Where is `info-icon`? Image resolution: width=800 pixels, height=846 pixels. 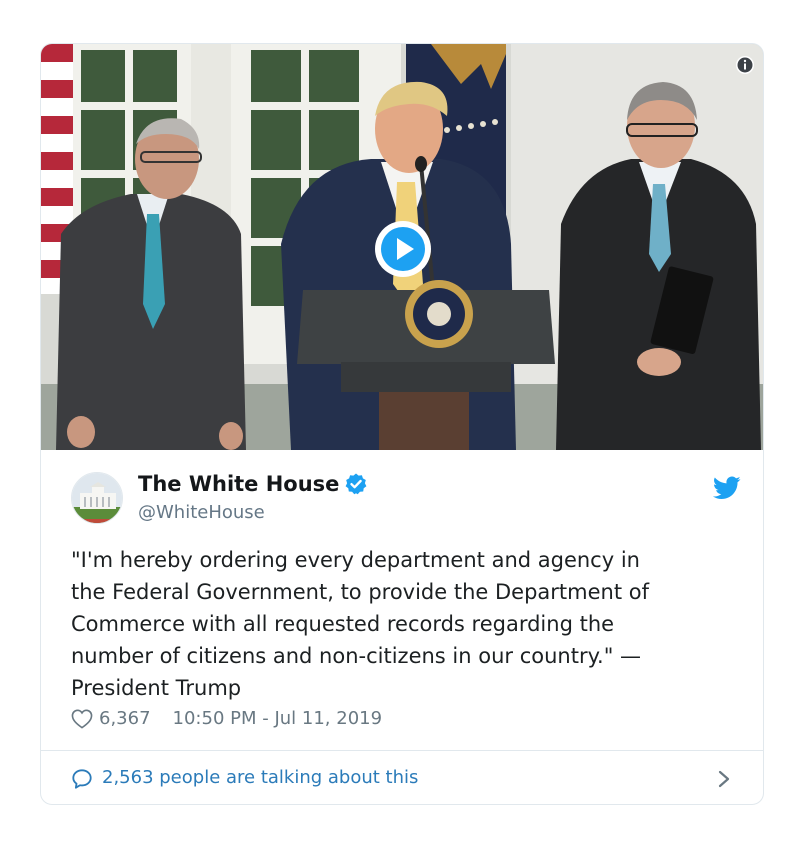
info-icon is located at coordinates (745, 65).